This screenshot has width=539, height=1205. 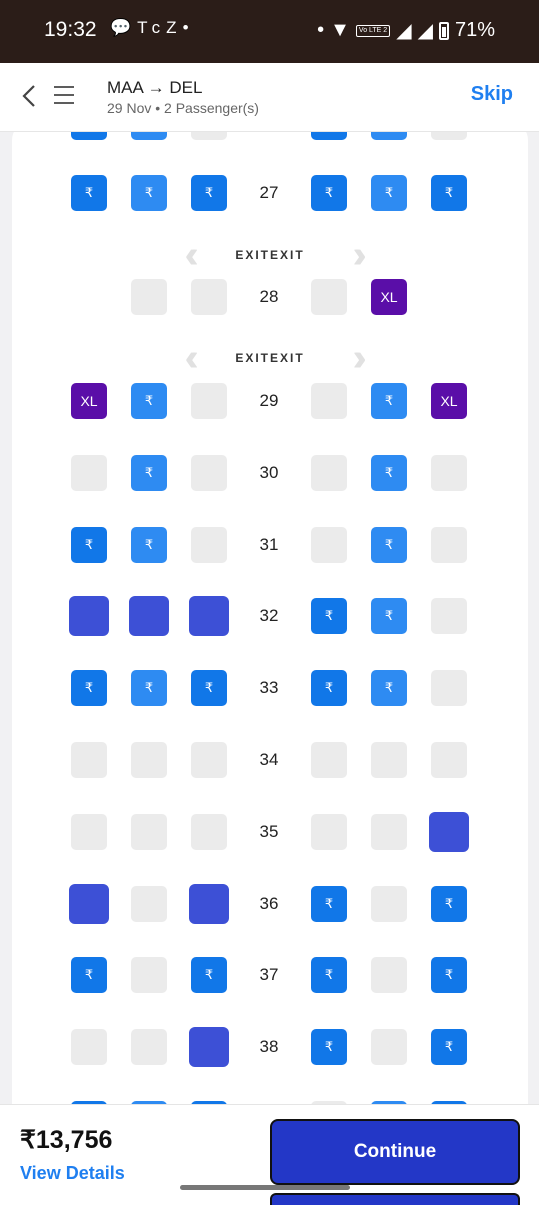 I want to click on row-number: 28, so click(x=269, y=296).